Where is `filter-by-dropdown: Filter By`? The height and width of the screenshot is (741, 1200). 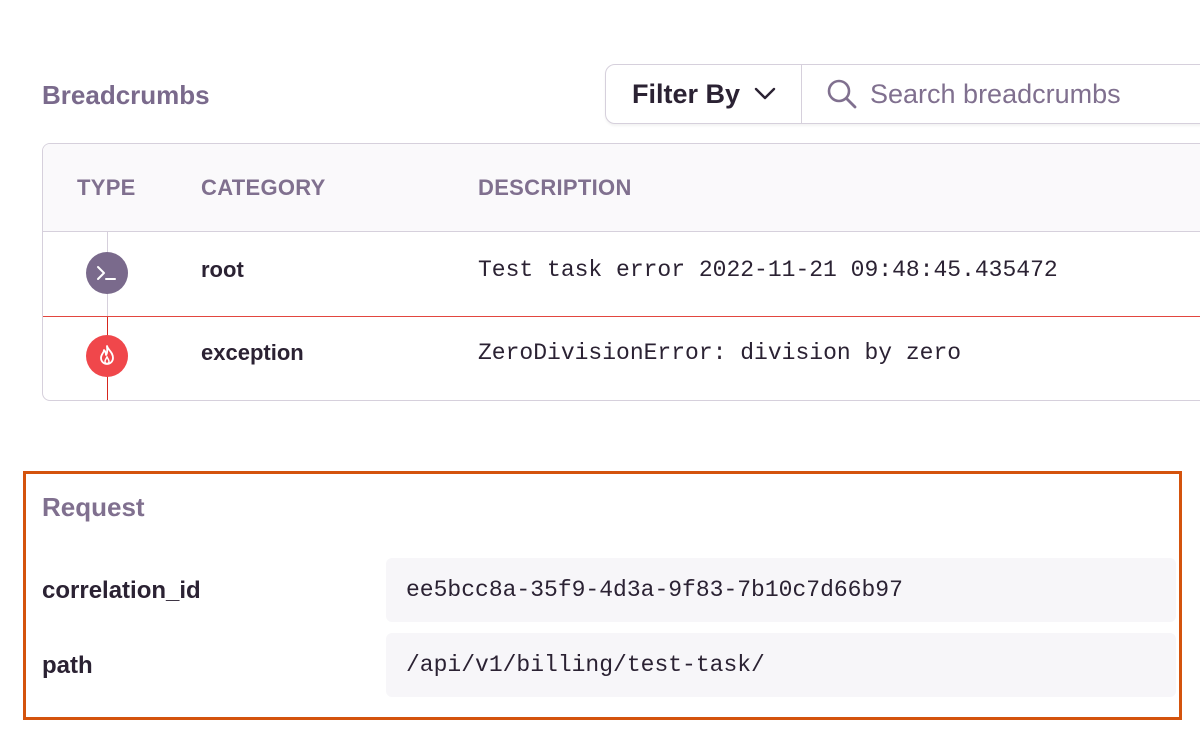
filter-by-dropdown: Filter By is located at coordinates (704, 94).